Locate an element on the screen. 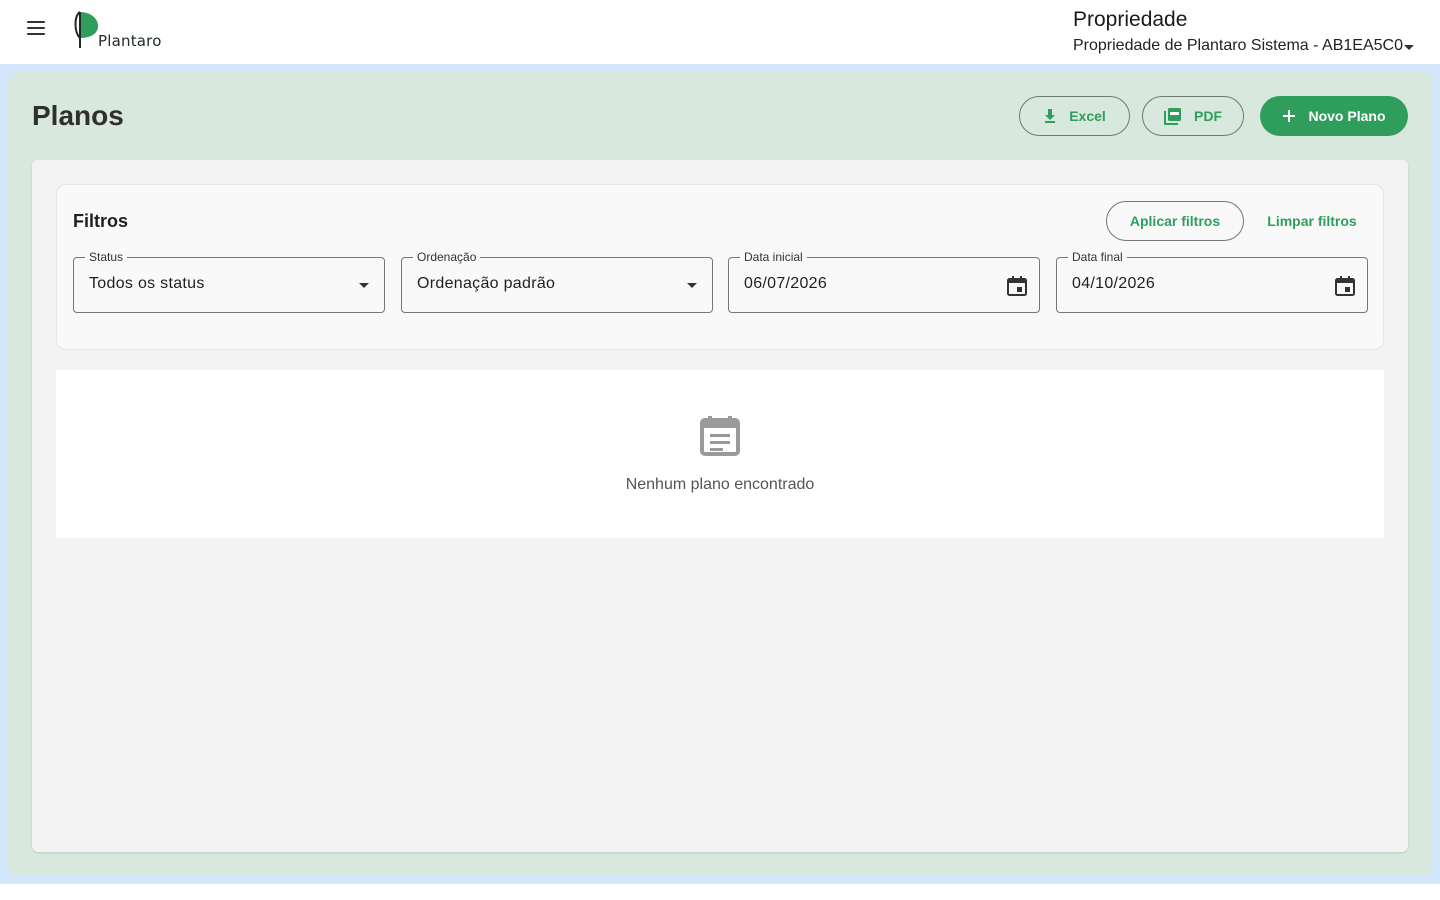 This screenshot has width=1440, height=900. filters-title: Filtros is located at coordinates (101, 221).